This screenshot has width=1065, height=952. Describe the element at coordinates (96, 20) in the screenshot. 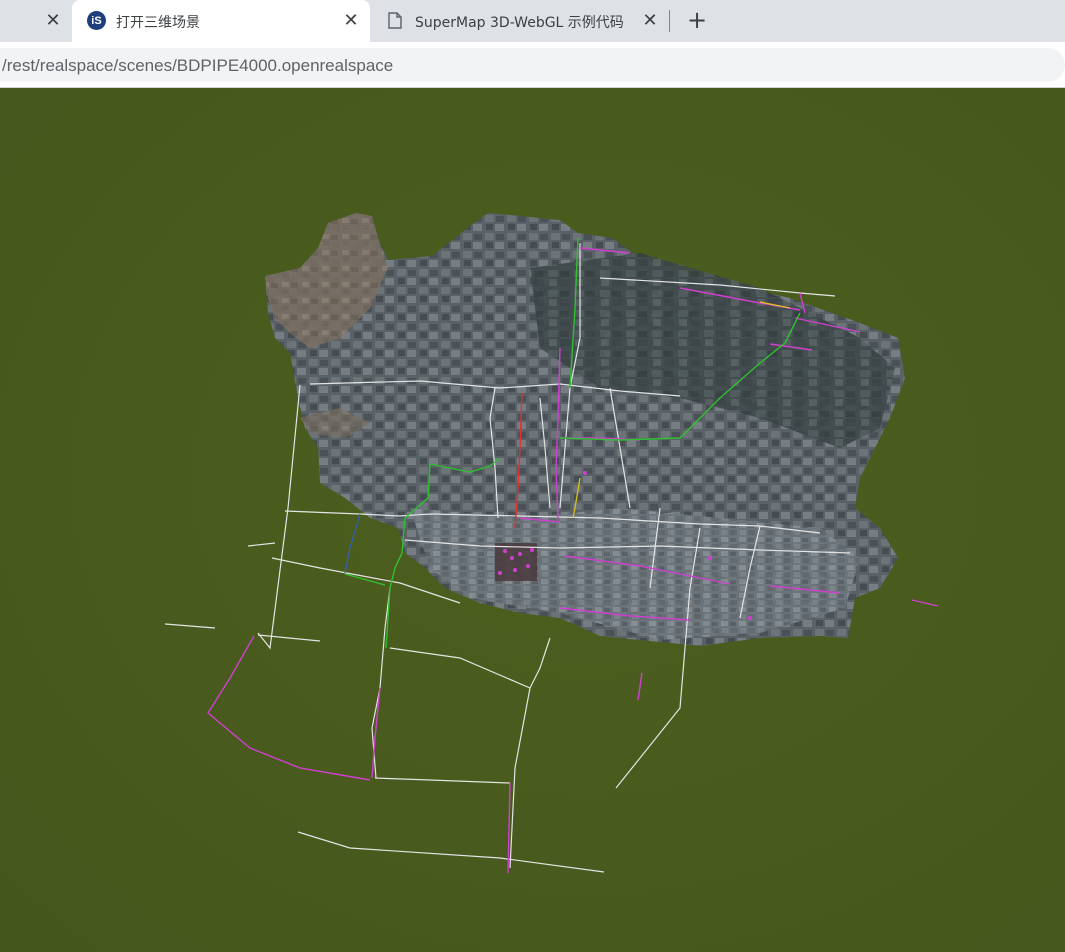

I see `supermap-is-icon: iS` at that location.